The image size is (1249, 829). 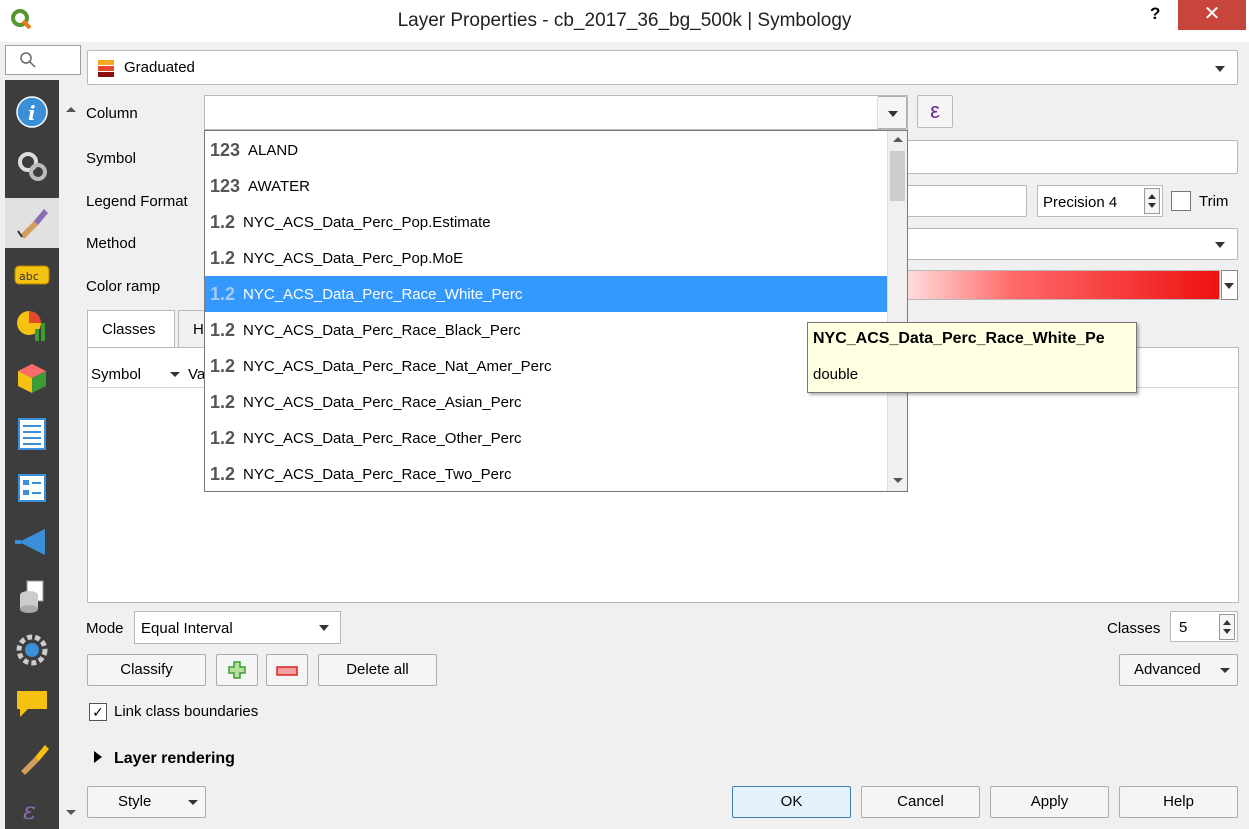 I want to click on plus-icon, so click(x=237, y=670).